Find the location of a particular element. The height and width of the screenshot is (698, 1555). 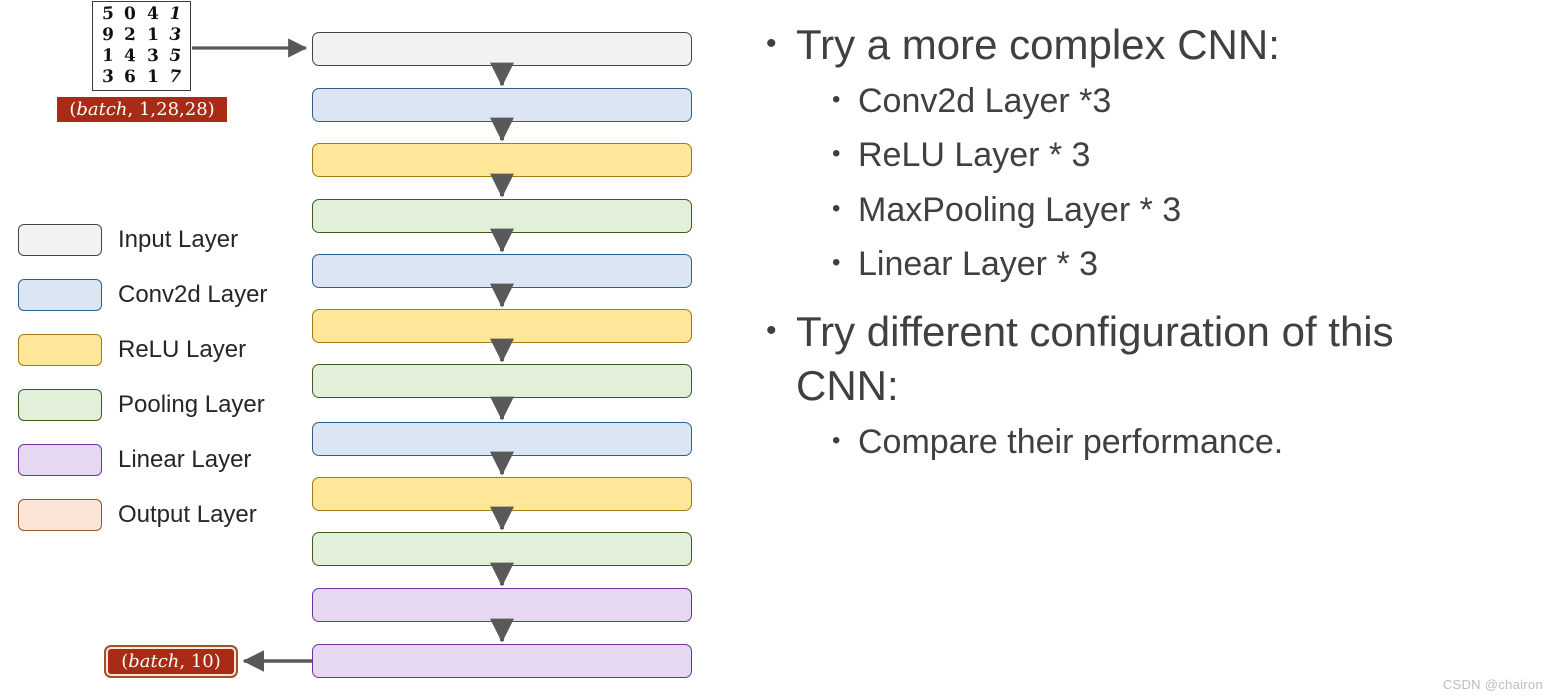

bullet-heading-text: Try a more complex CNN: is located at coordinates (1038, 44).